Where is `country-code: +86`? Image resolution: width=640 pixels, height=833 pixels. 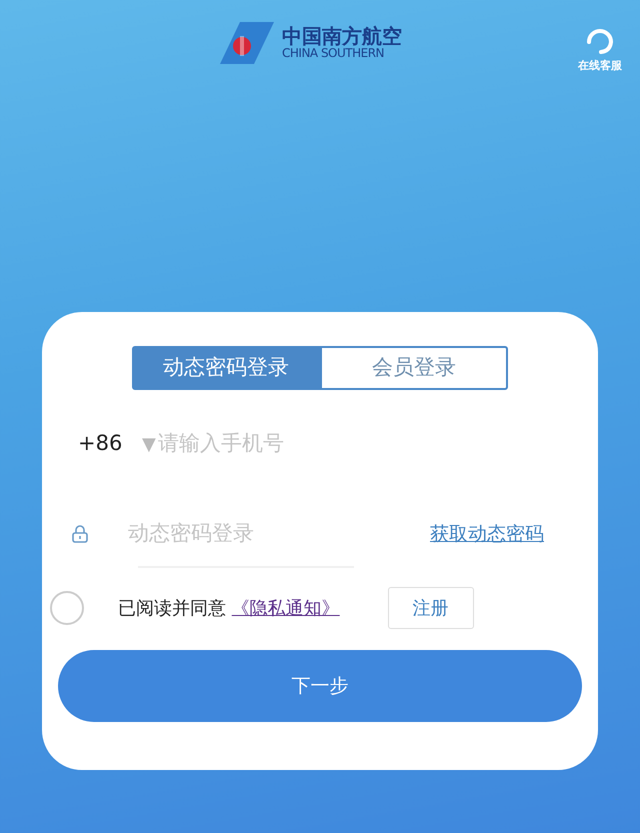
country-code: +86 is located at coordinates (110, 444).